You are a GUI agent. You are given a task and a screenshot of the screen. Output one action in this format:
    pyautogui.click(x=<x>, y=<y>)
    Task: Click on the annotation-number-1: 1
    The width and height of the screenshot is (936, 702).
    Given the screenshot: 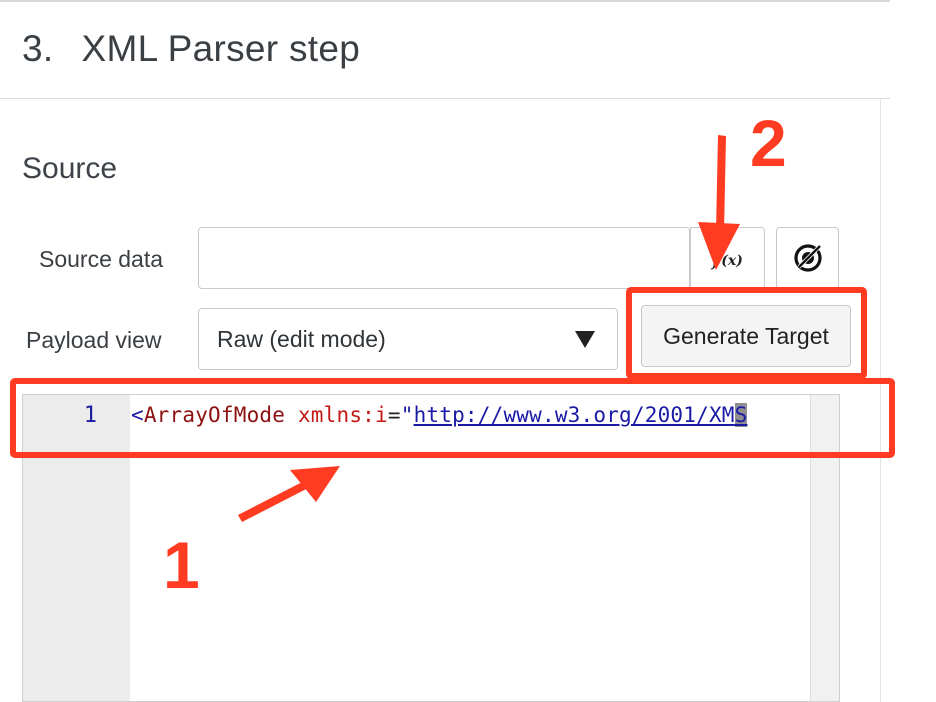 What is the action you would take?
    pyautogui.click(x=181, y=565)
    